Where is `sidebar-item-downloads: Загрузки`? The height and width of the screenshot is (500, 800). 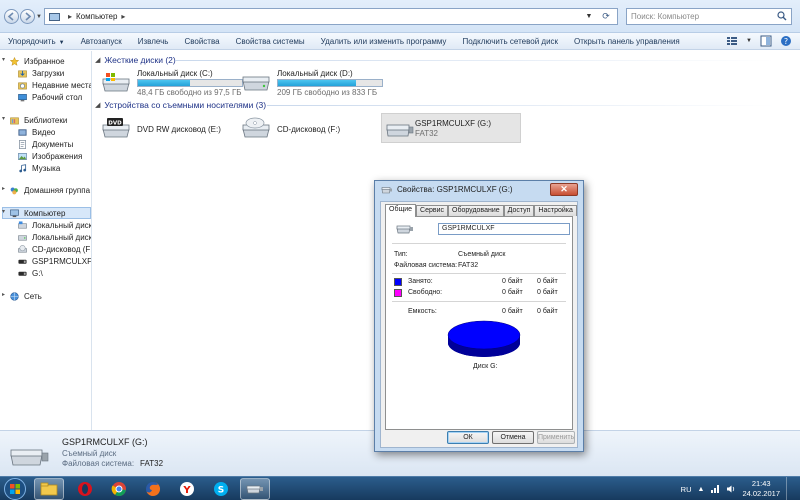 sidebar-item-downloads: Загрузки is located at coordinates (41, 73).